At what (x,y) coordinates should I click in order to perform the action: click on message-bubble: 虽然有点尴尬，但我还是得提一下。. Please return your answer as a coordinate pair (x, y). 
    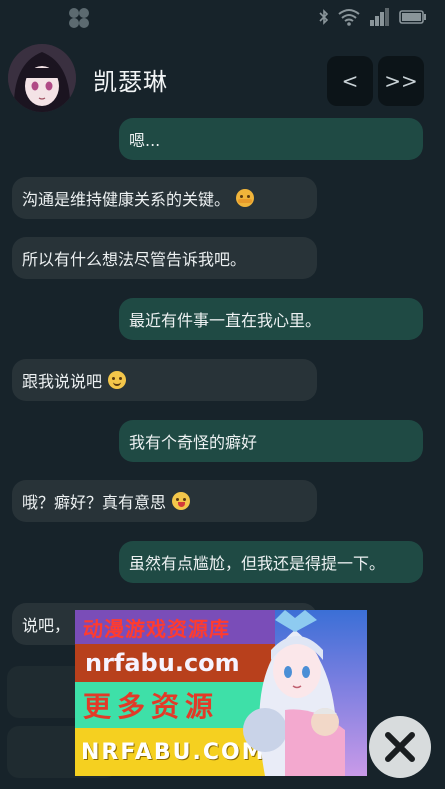
    Looking at the image, I should click on (271, 562).